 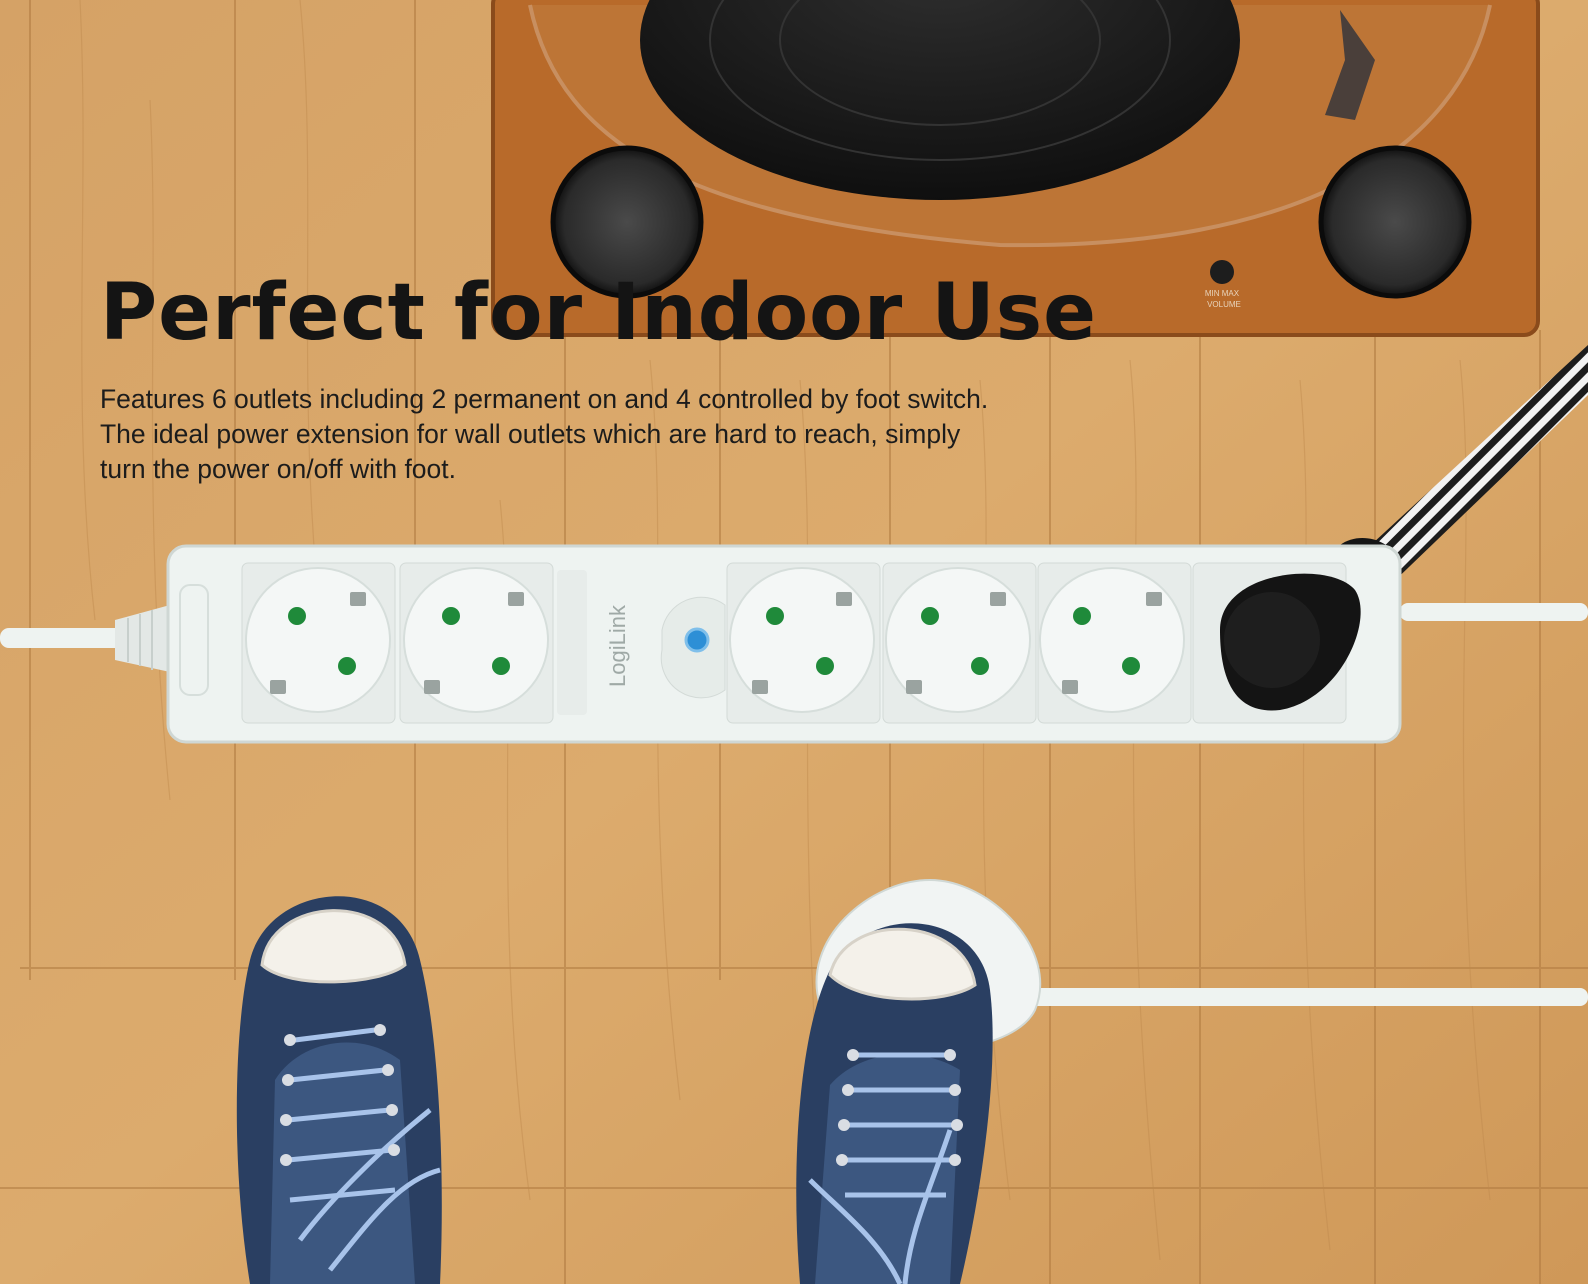 What do you see at coordinates (617, 645) in the screenshot?
I see `svg-text: LogiLink` at bounding box center [617, 645].